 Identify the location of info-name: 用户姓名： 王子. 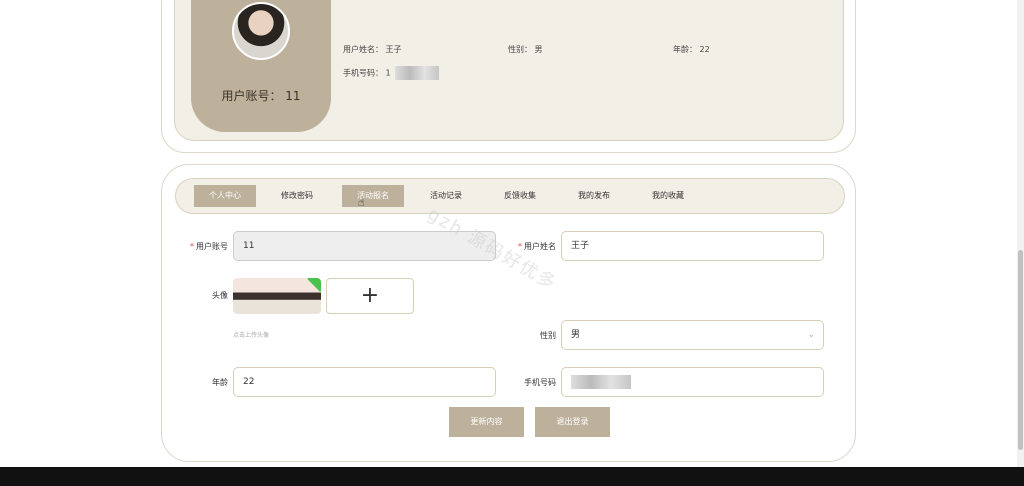
(372, 49).